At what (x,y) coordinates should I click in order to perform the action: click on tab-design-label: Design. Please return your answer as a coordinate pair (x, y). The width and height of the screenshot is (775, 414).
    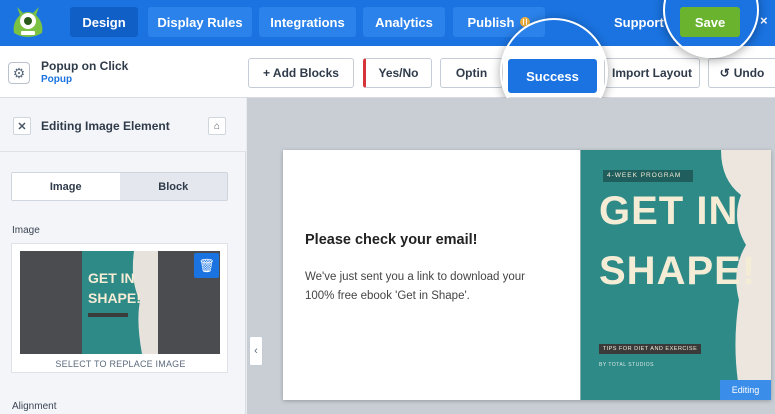
    Looking at the image, I should click on (104, 22).